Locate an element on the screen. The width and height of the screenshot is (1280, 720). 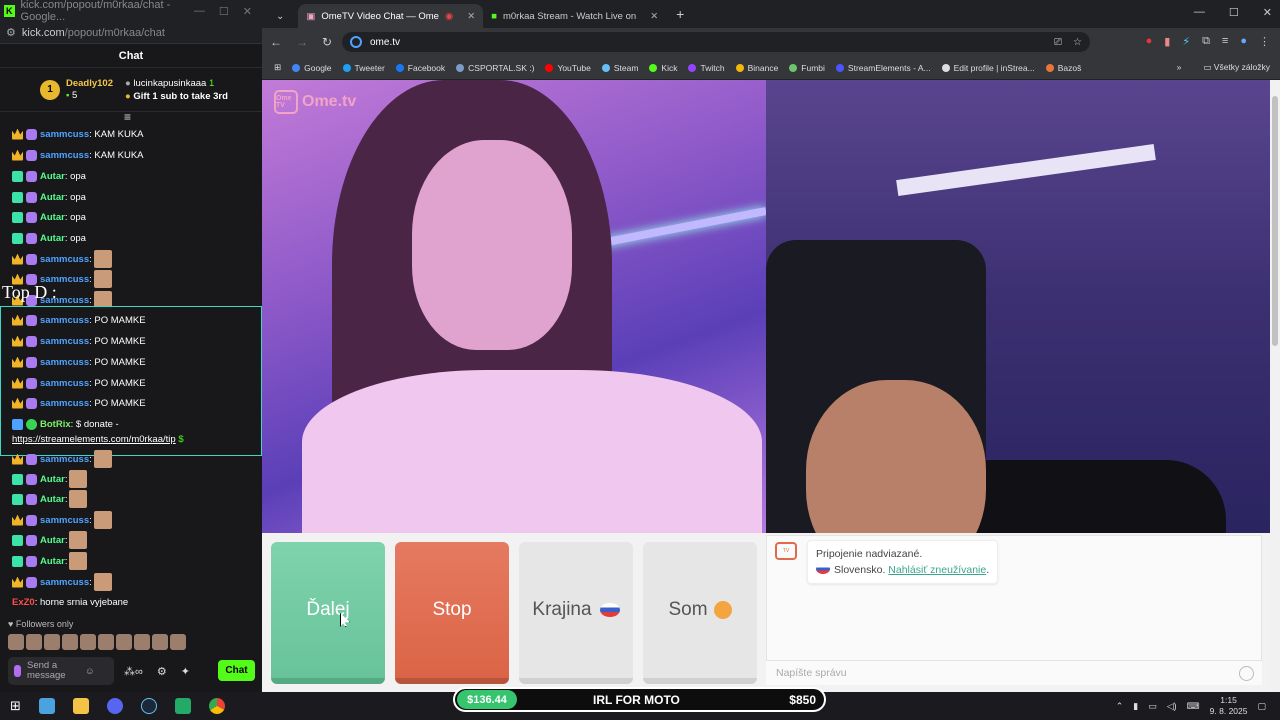
bookmark-kick: Kick is located at coordinates (663, 68).